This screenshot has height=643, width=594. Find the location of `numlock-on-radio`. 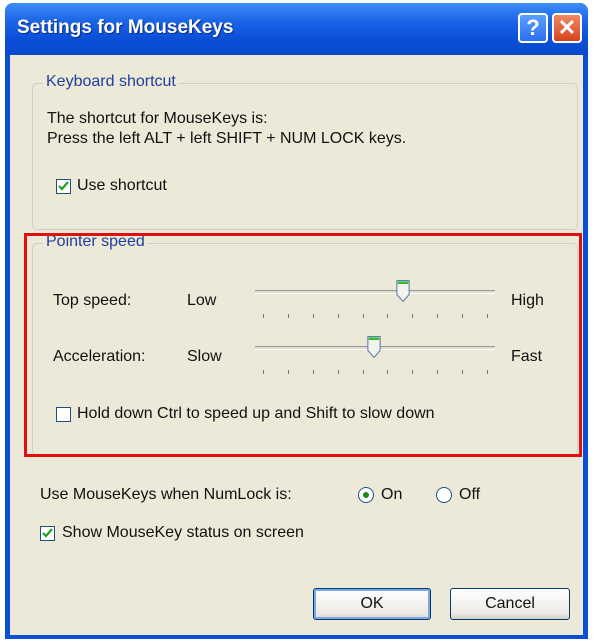

numlock-on-radio is located at coordinates (366, 495).